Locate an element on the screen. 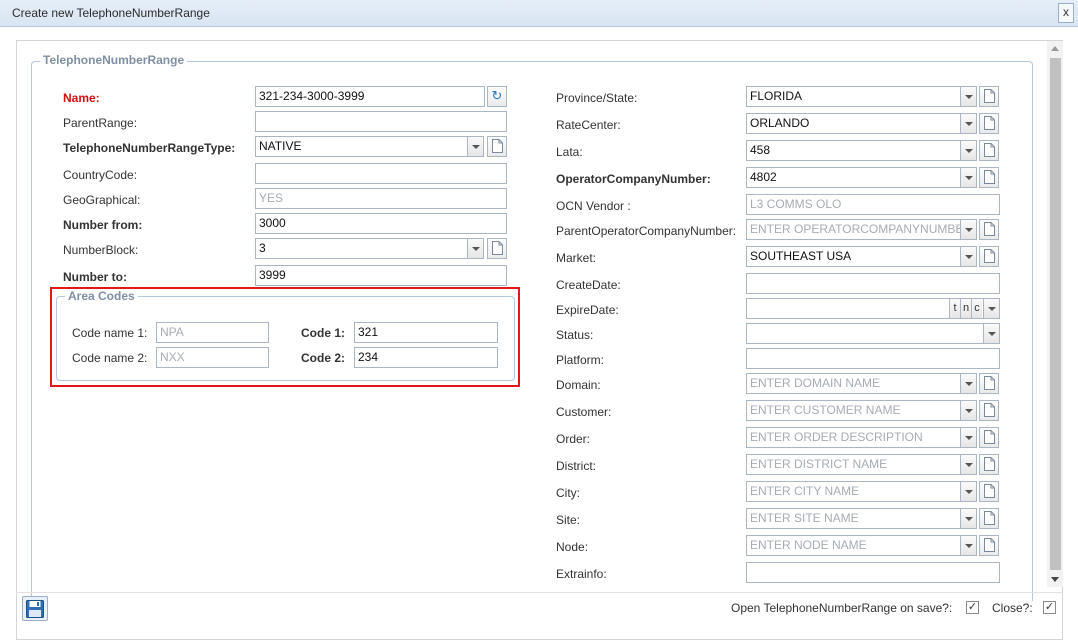 Image resolution: width=1078 pixels, height=640 pixels. parent-ocn-dropdown-button is located at coordinates (968, 229).